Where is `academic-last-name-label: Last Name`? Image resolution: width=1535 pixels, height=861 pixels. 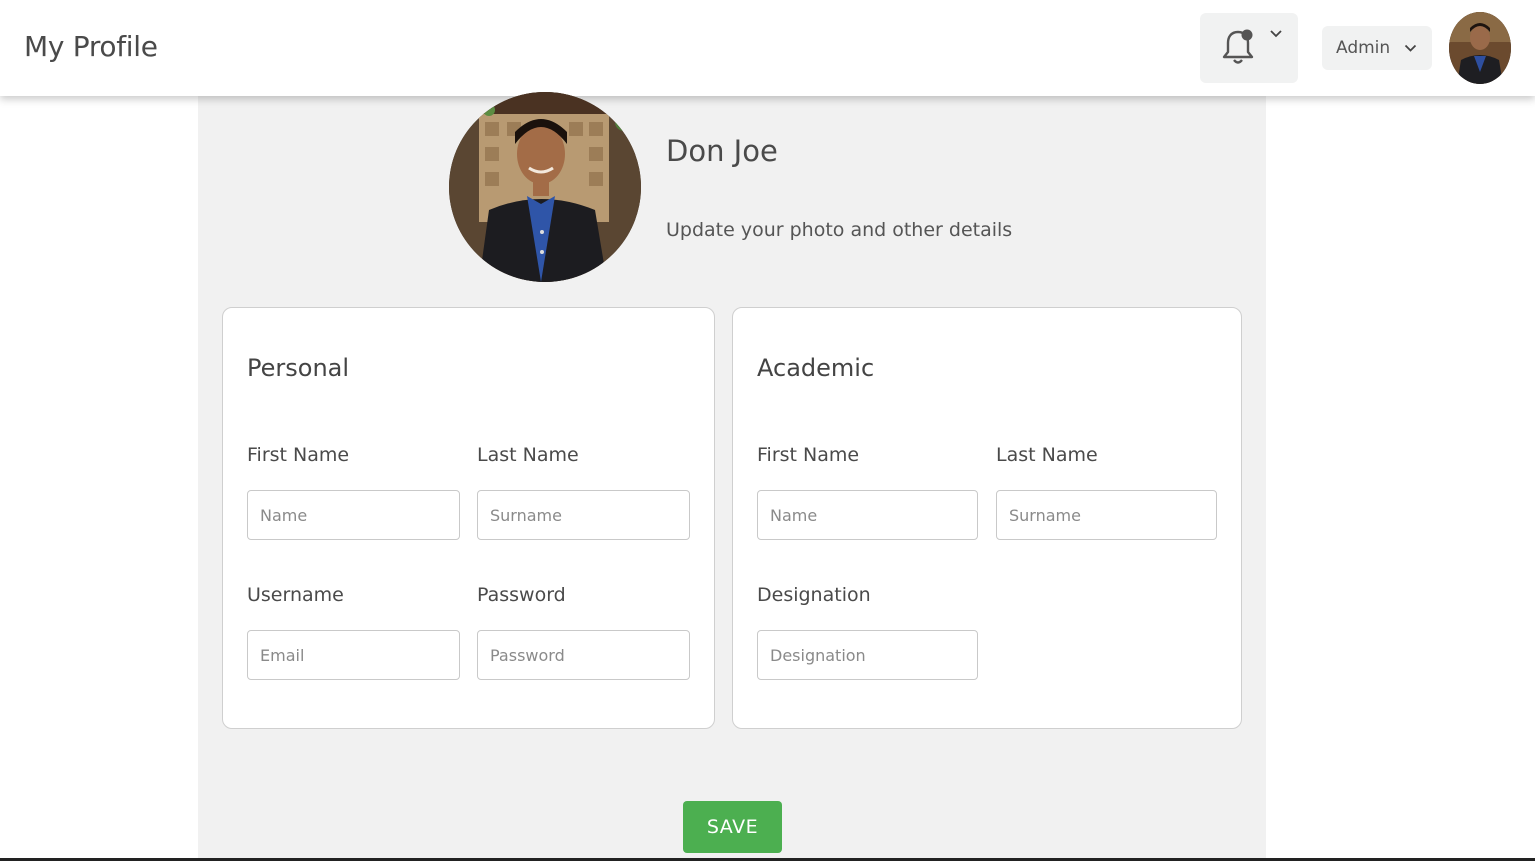
academic-last-name-label: Last Name is located at coordinates (1047, 455).